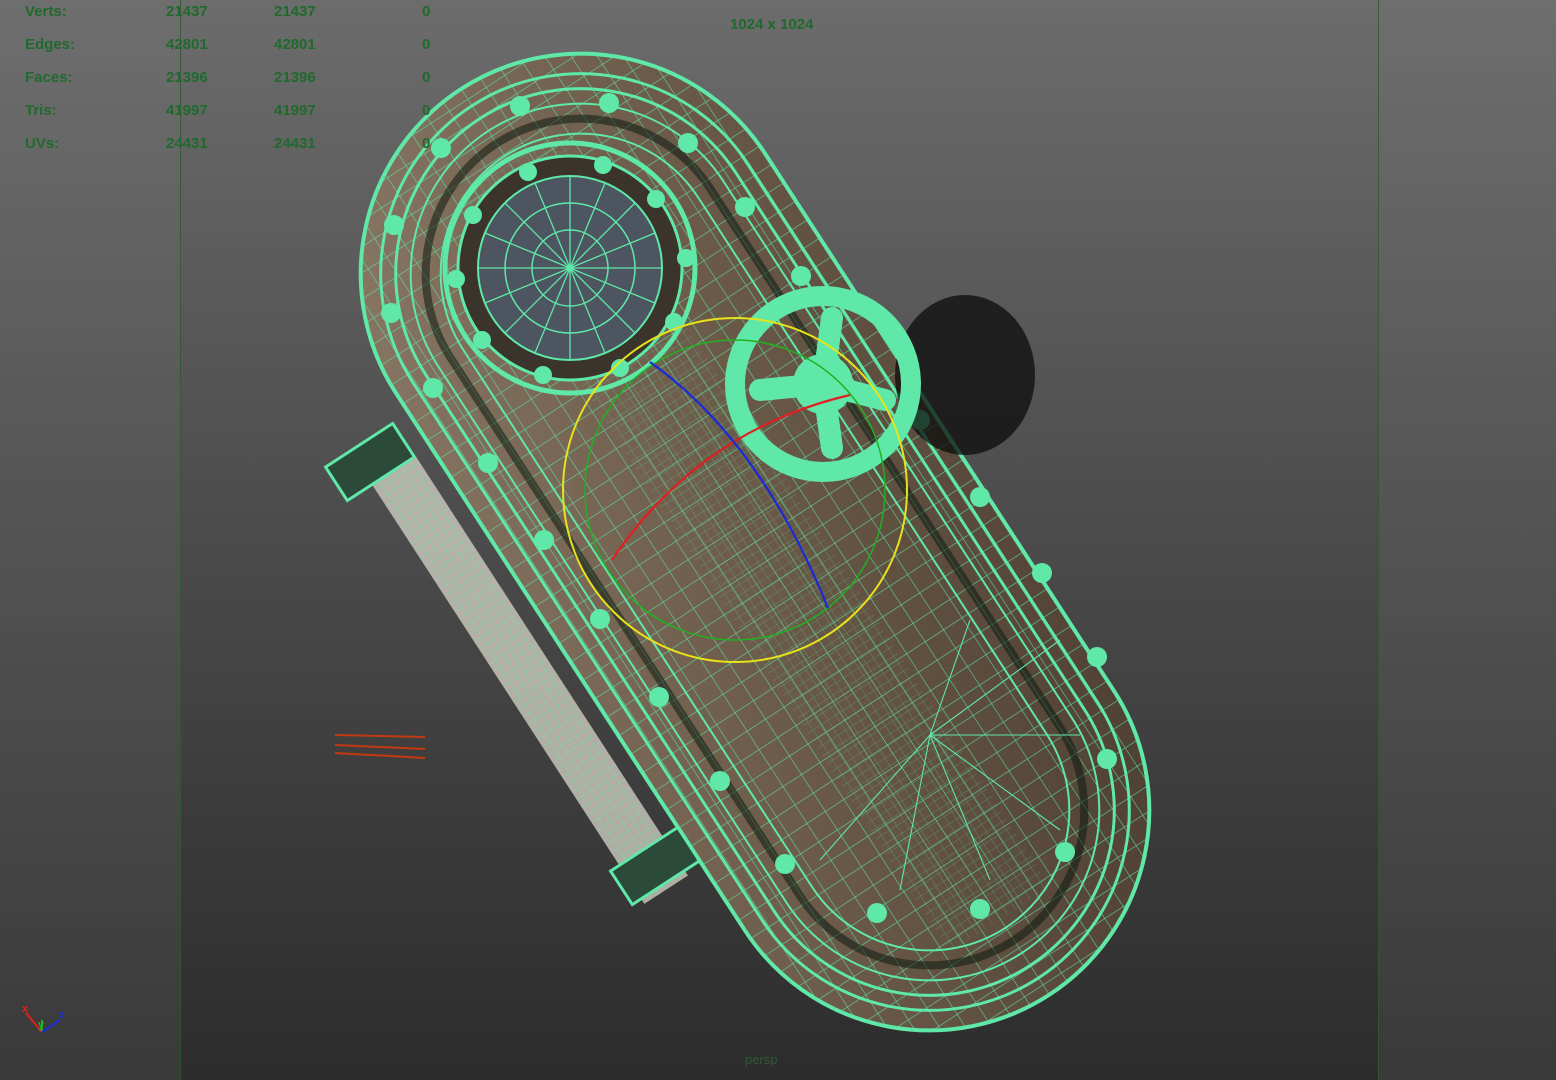 The width and height of the screenshot is (1556, 1080). What do you see at coordinates (295, 143) in the screenshot?
I see `hud-selected-value: 24431` at bounding box center [295, 143].